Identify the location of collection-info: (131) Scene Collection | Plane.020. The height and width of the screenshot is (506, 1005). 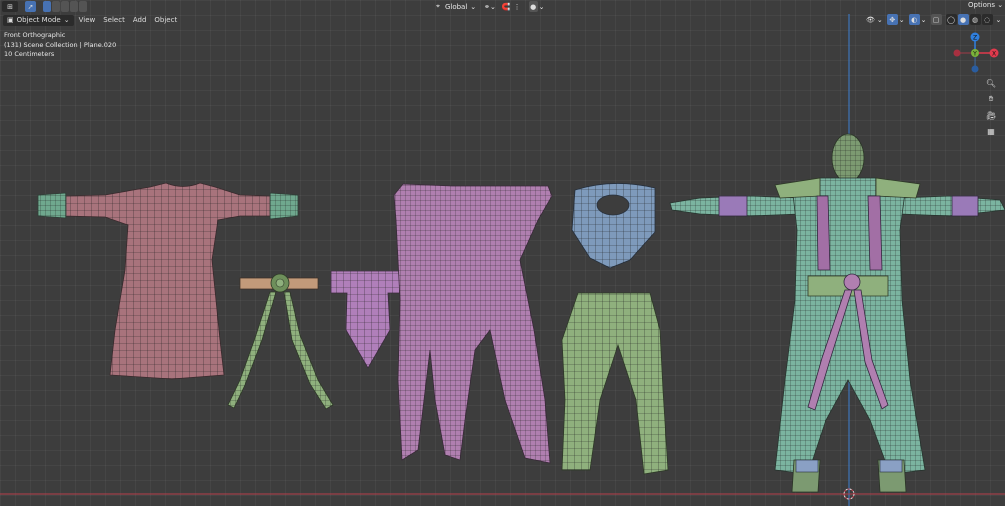
(60, 44).